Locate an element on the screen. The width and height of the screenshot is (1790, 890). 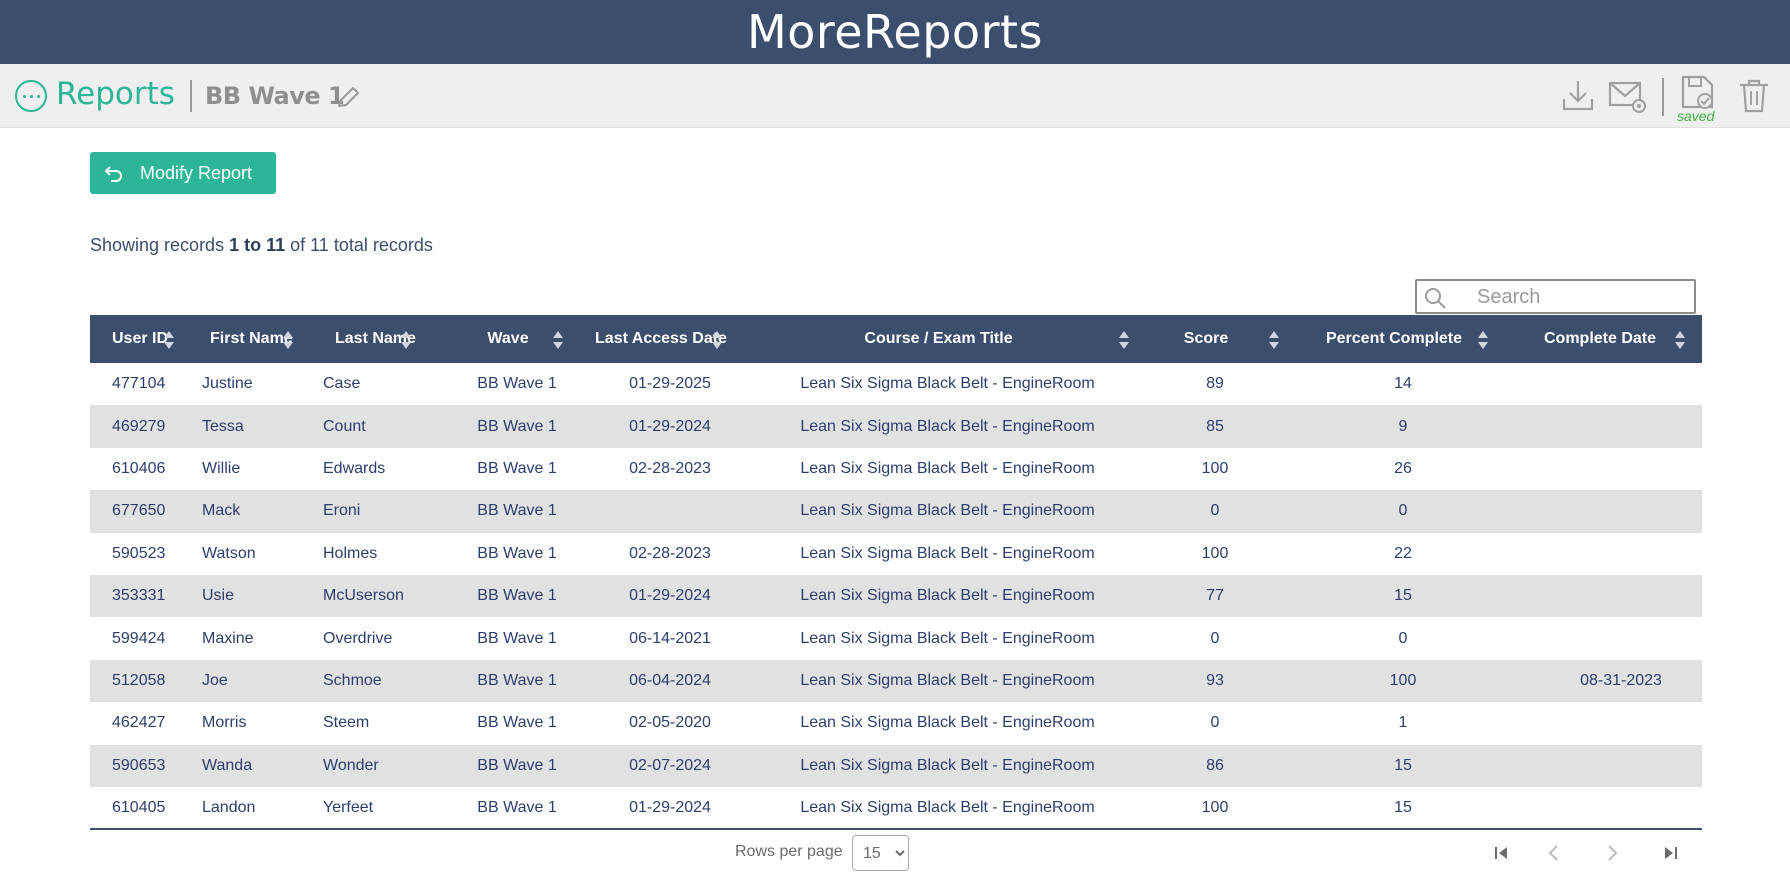
column-header-wave: Wave is located at coordinates (517, 339).